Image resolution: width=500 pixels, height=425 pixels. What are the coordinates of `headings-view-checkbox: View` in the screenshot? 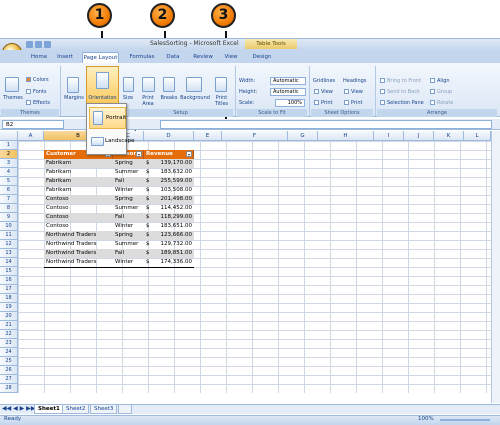 It's located at (353, 92).